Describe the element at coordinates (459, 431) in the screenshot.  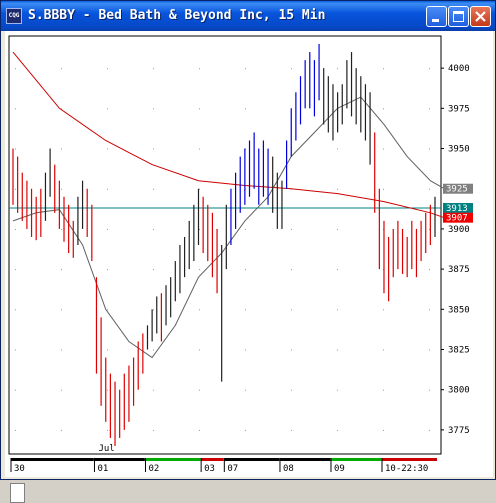
I see `y-tick-label: 3775` at that location.